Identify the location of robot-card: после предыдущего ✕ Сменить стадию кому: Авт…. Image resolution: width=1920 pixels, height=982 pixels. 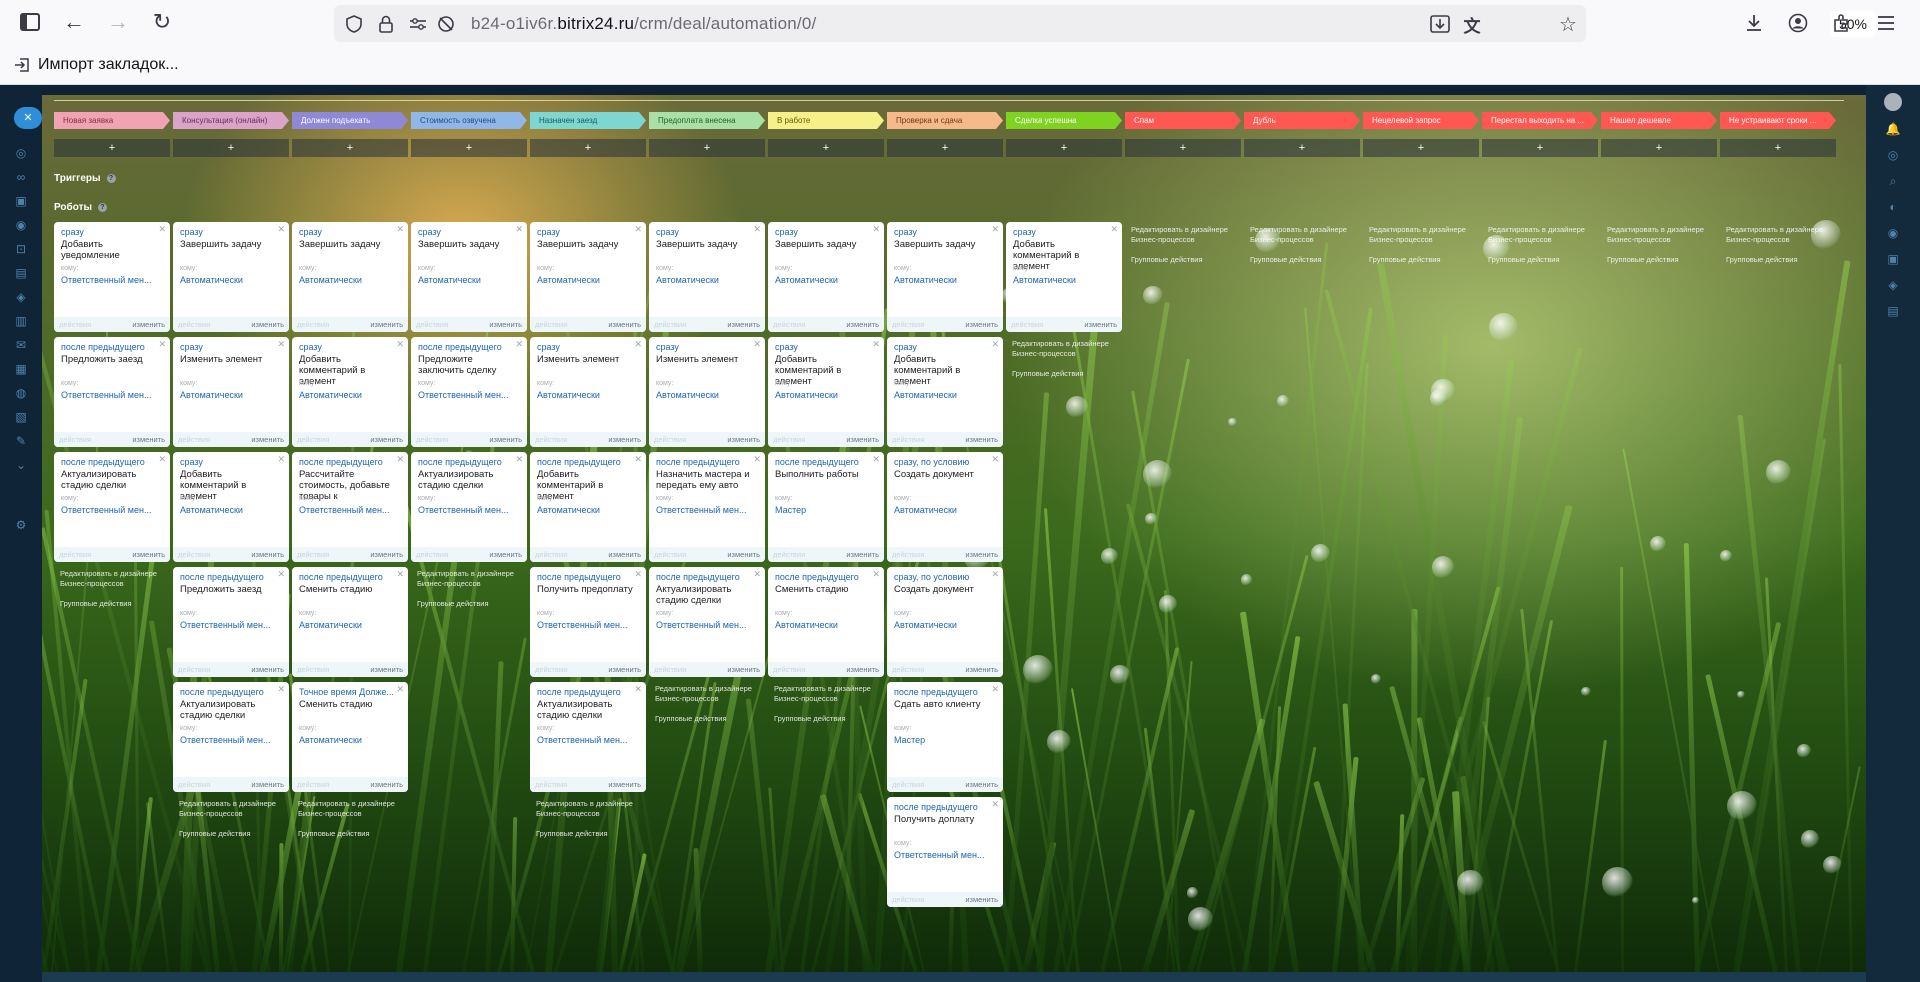
(826, 622).